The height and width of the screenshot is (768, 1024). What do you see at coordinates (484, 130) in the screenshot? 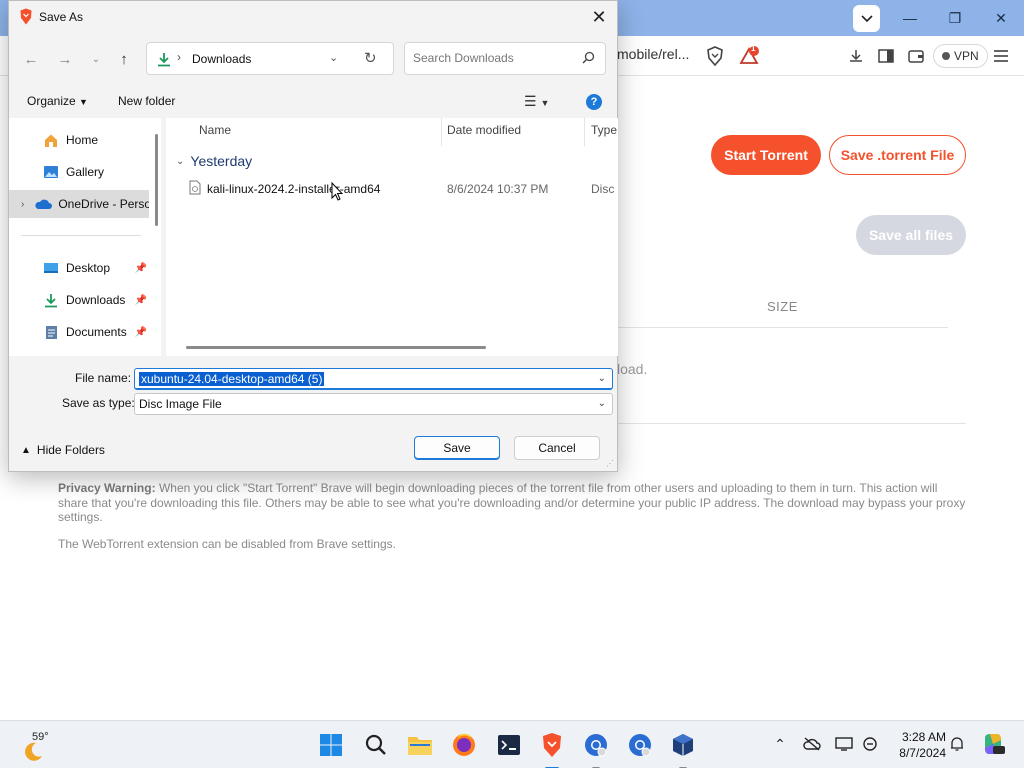
I see `column-header-date: Date modified` at bounding box center [484, 130].